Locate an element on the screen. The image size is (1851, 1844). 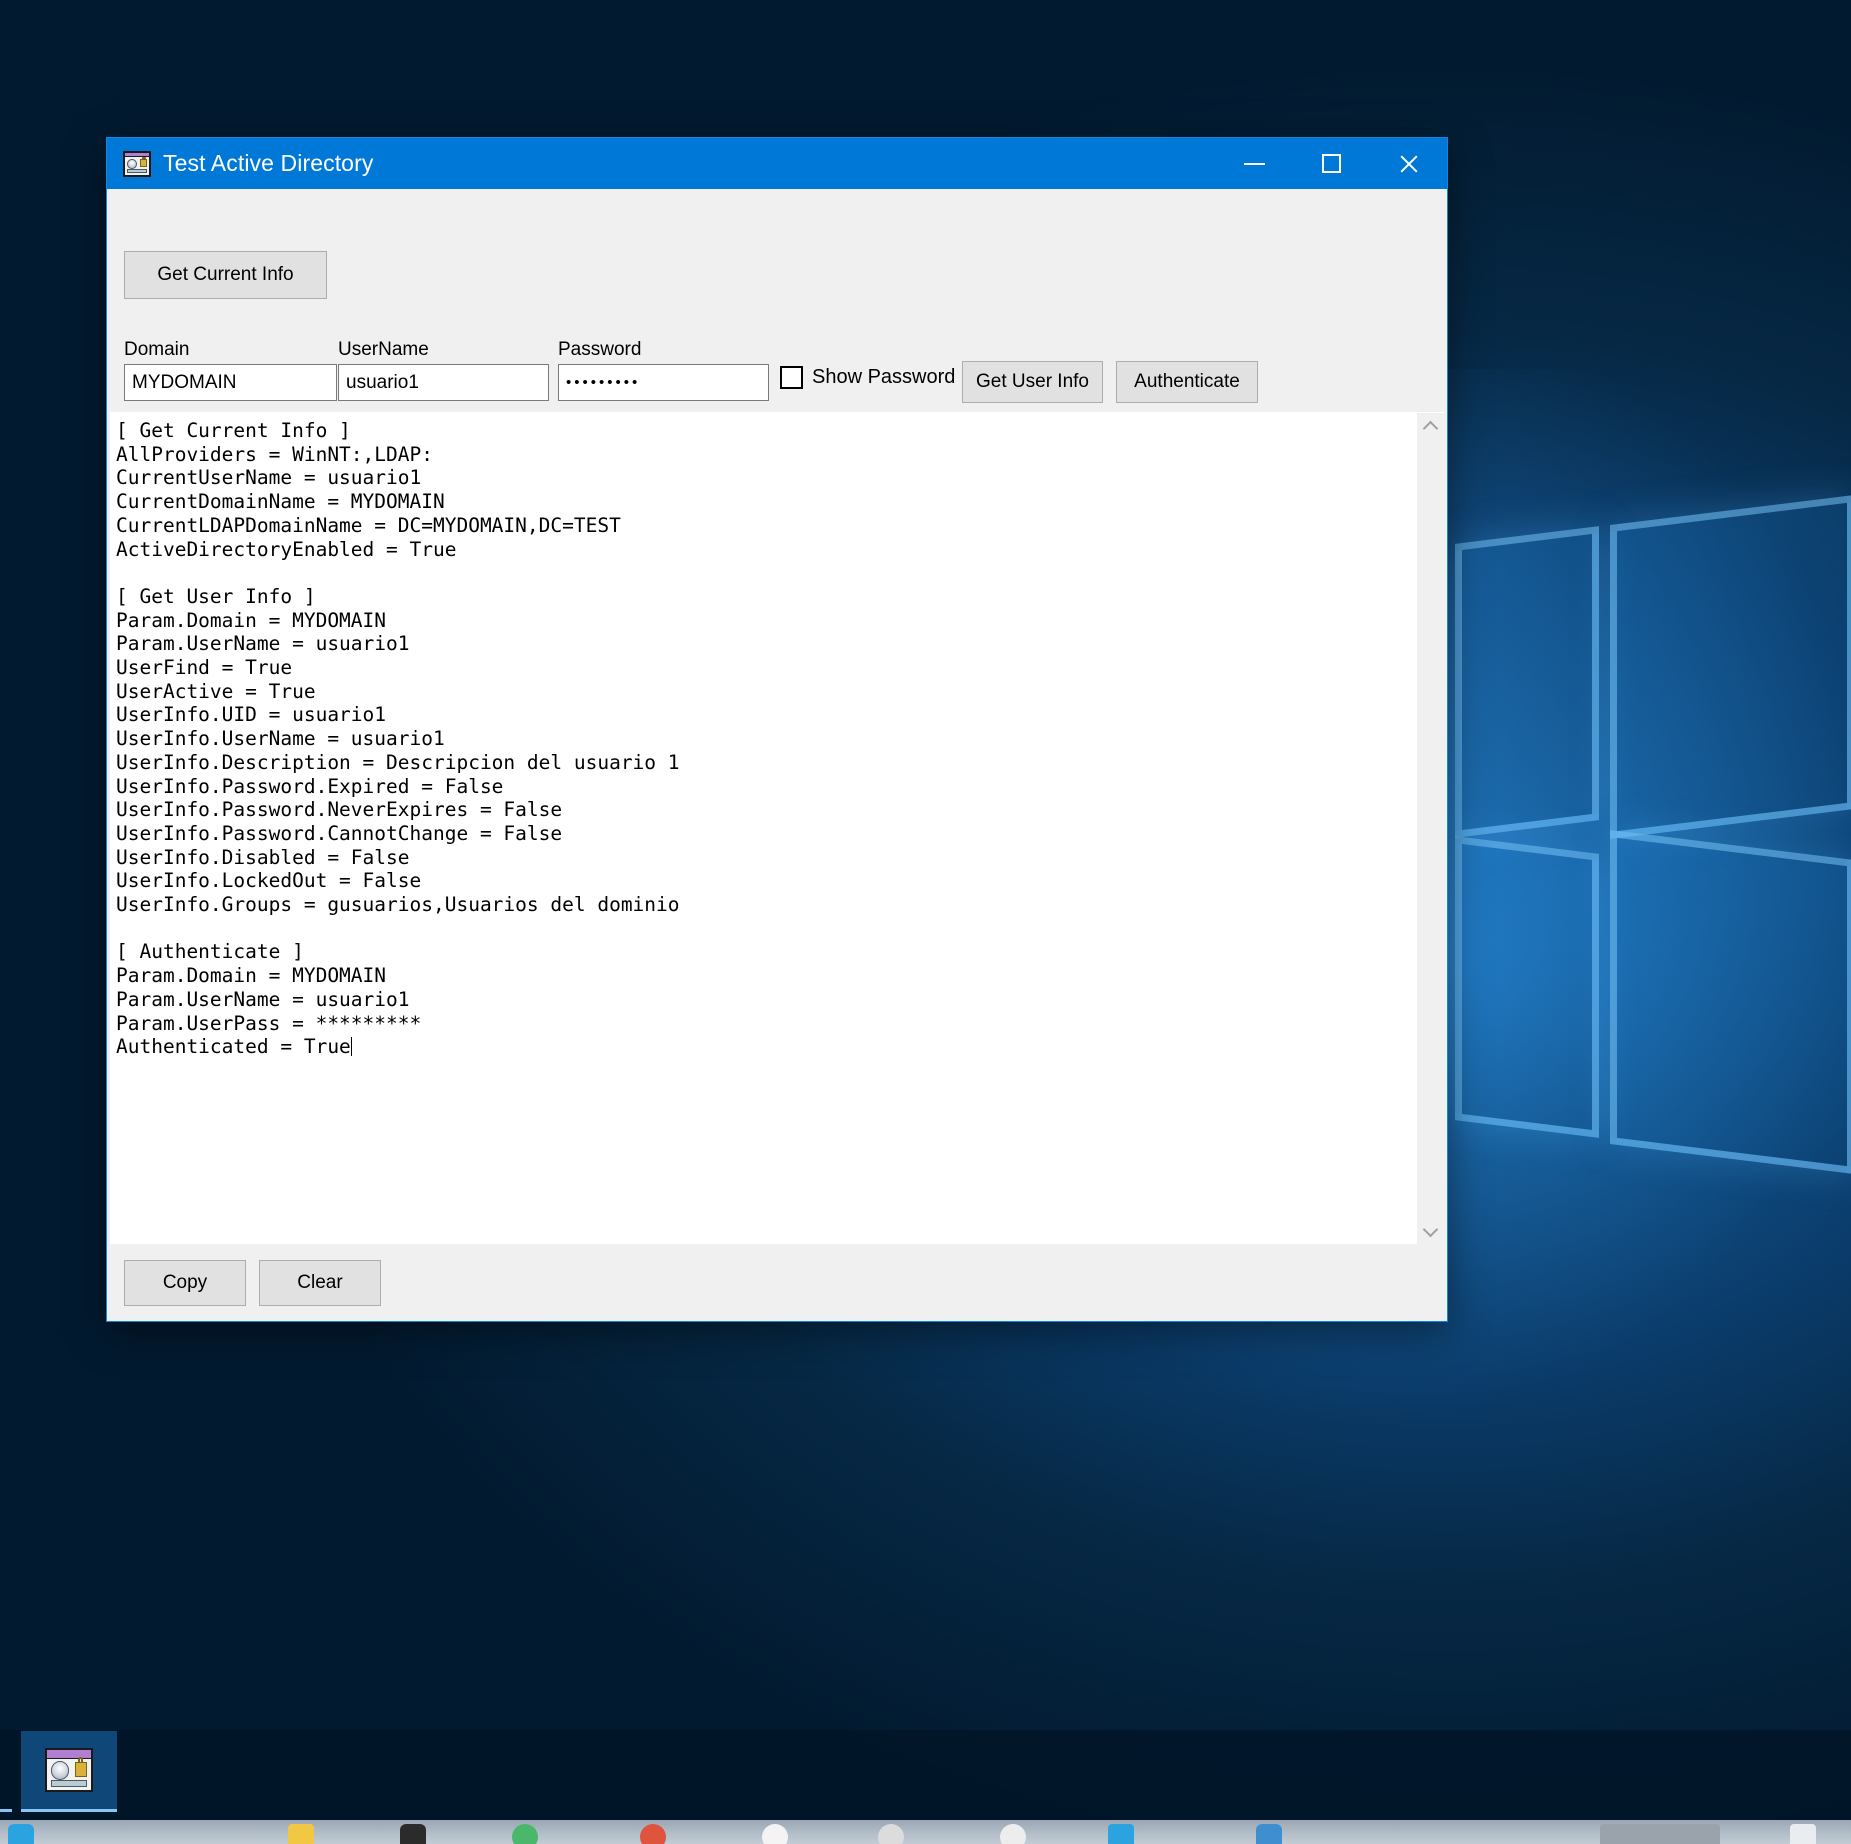
clear-button: Clear is located at coordinates (320, 1283).